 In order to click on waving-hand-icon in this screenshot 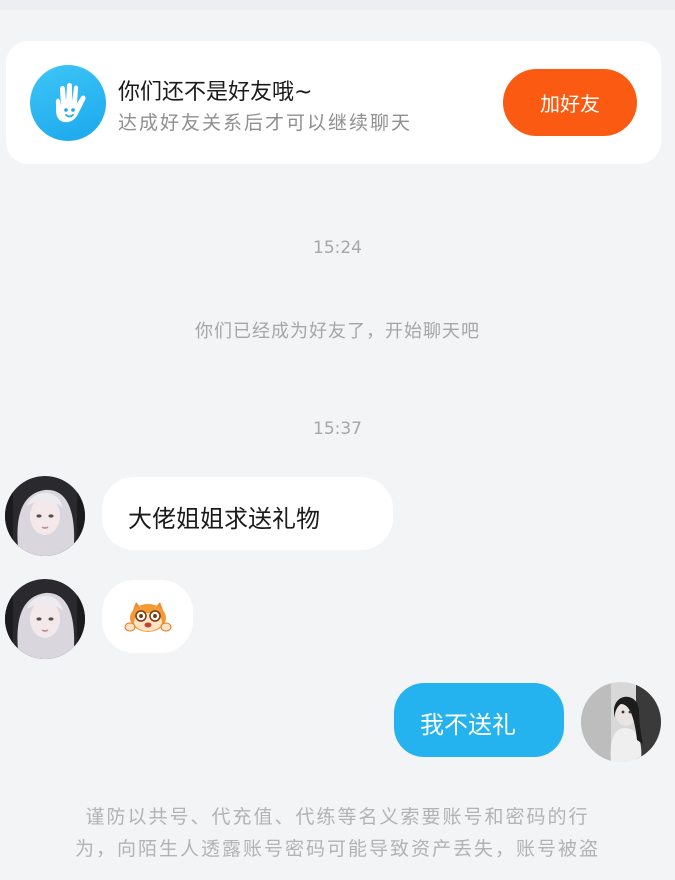, I will do `click(68, 103)`.